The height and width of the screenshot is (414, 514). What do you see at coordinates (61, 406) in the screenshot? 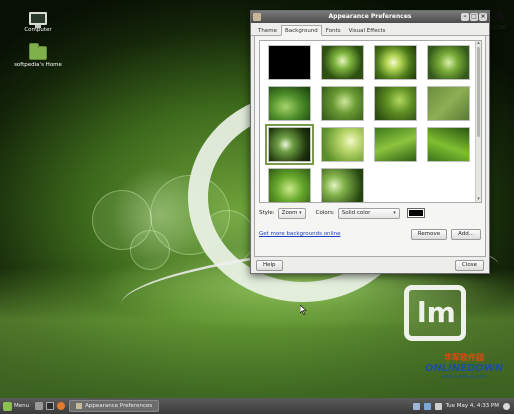
I see `browser-launcher-icon` at bounding box center [61, 406].